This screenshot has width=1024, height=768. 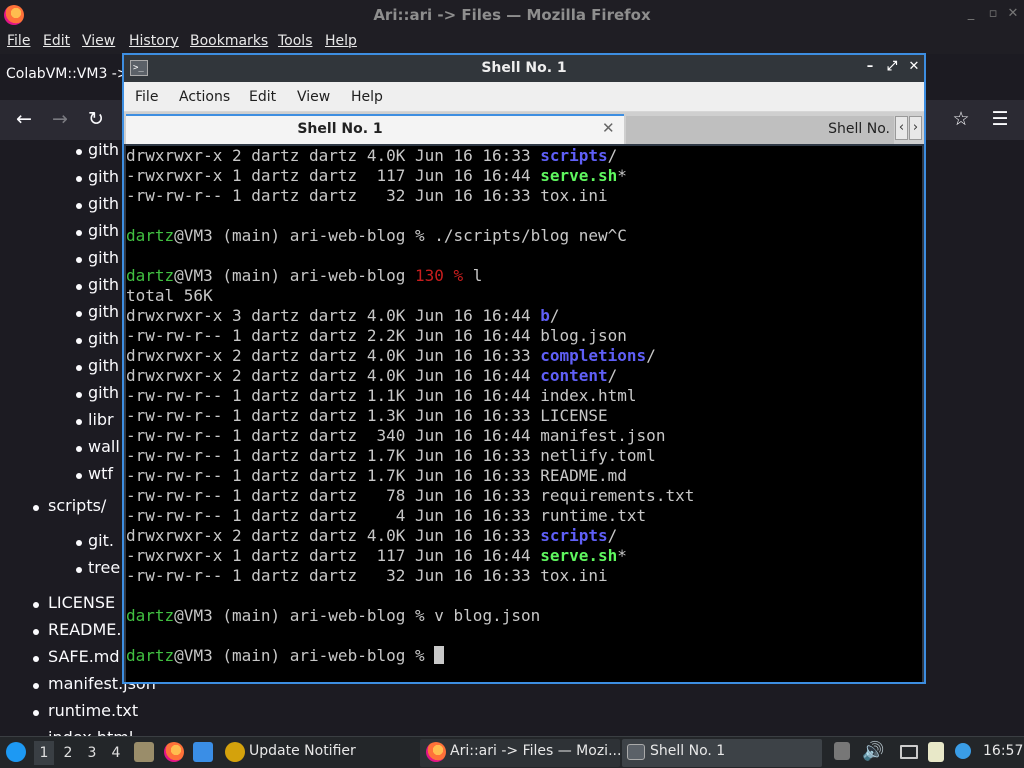 I want to click on update-notifier-label: Update Notifier, so click(x=302, y=751).